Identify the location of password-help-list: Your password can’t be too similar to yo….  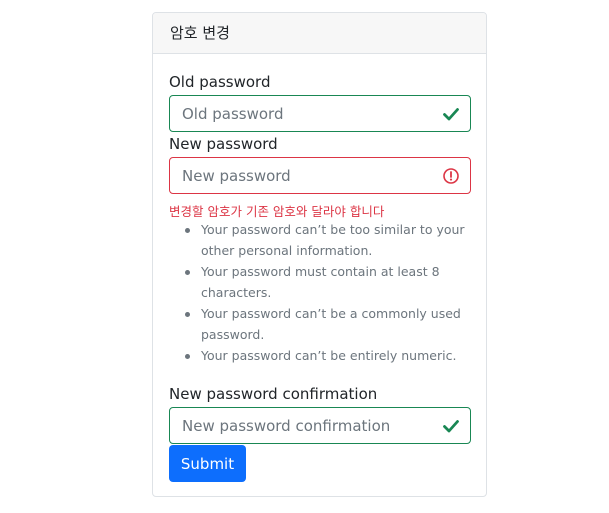
(321, 292).